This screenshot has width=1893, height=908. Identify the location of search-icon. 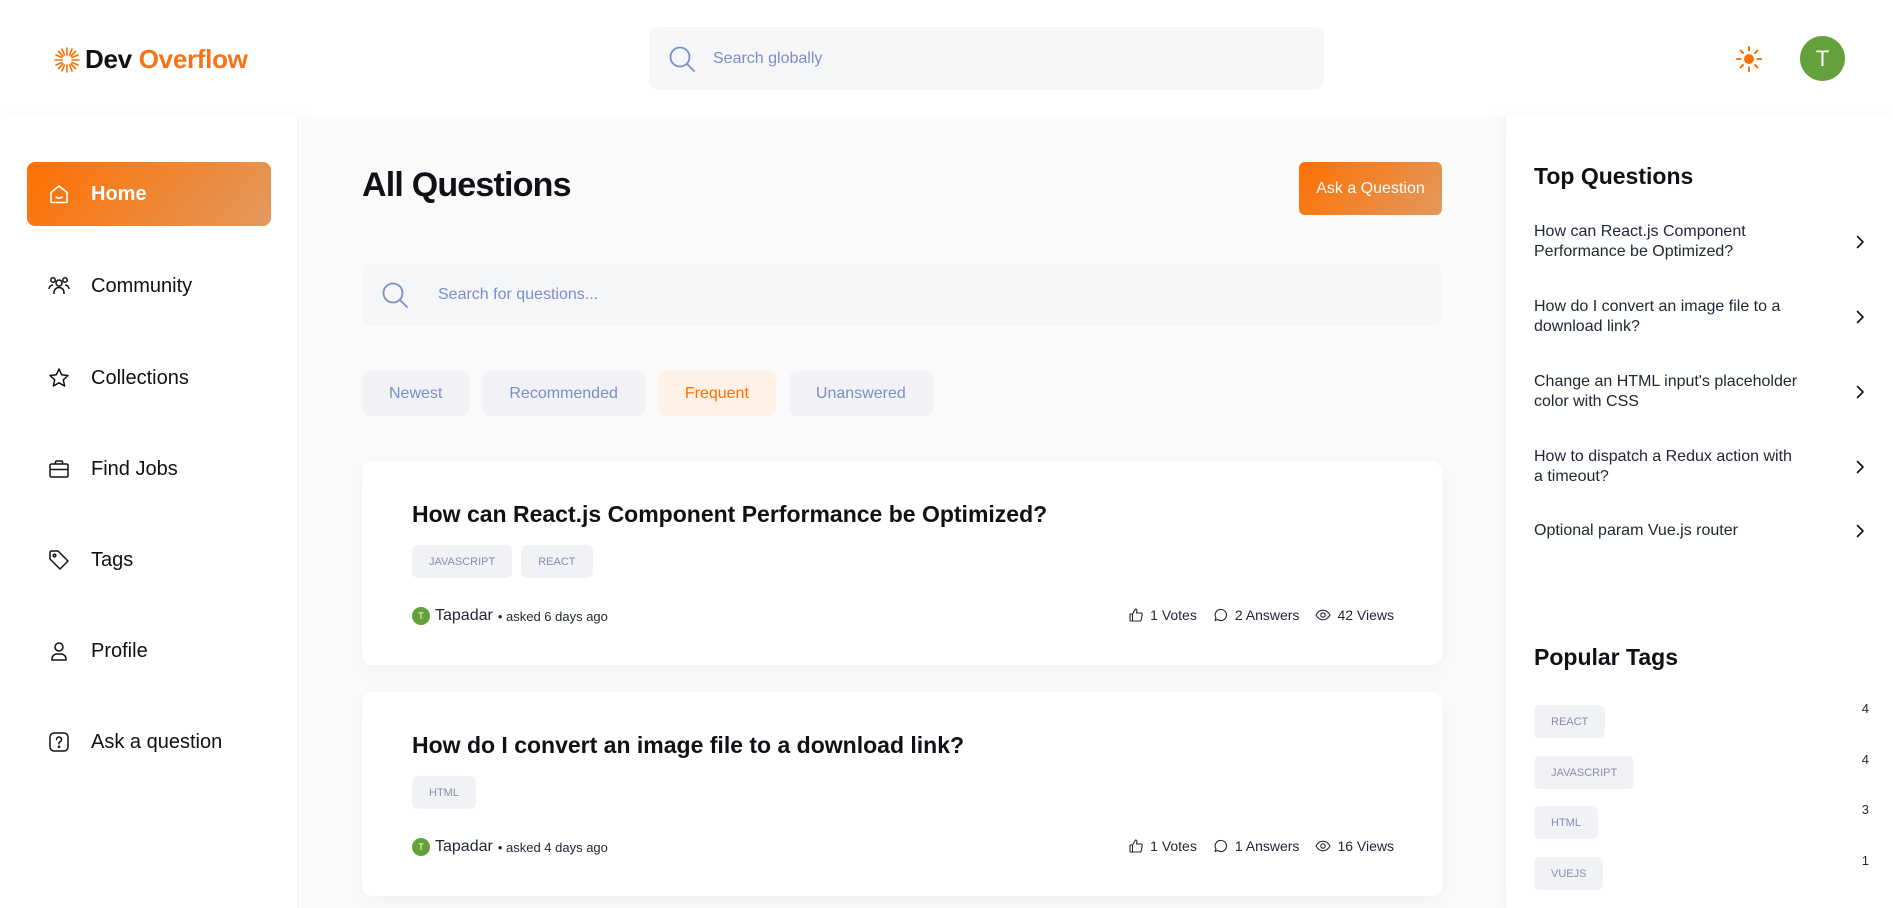
(682, 59).